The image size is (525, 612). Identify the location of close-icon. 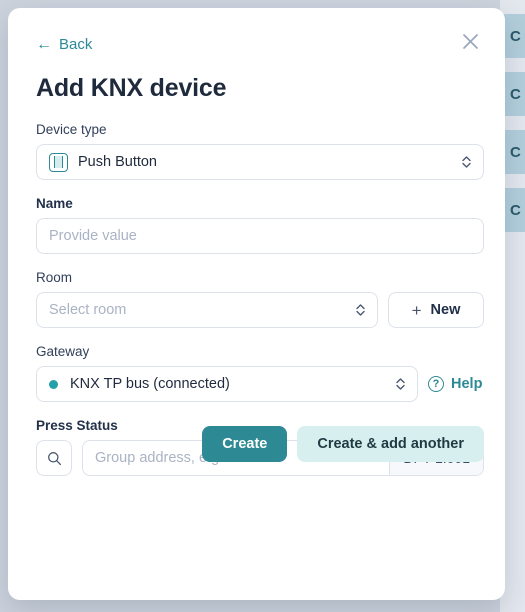
(470, 41).